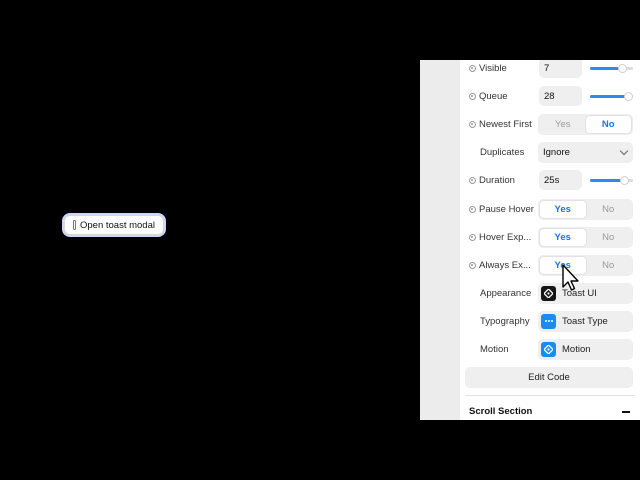  Describe the element at coordinates (611, 180) in the screenshot. I see `duration-slider` at that location.